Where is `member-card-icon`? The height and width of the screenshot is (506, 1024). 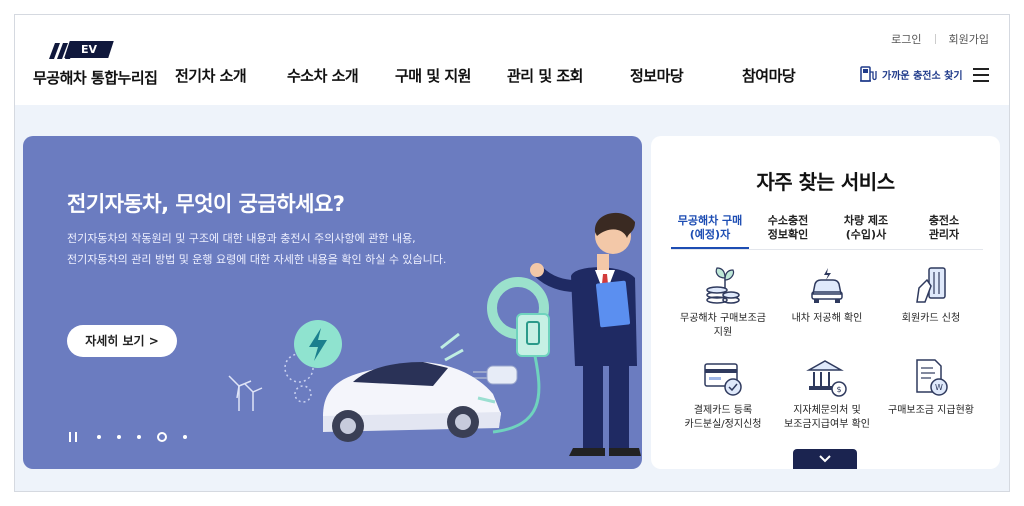
member-card-icon is located at coordinates (931, 285).